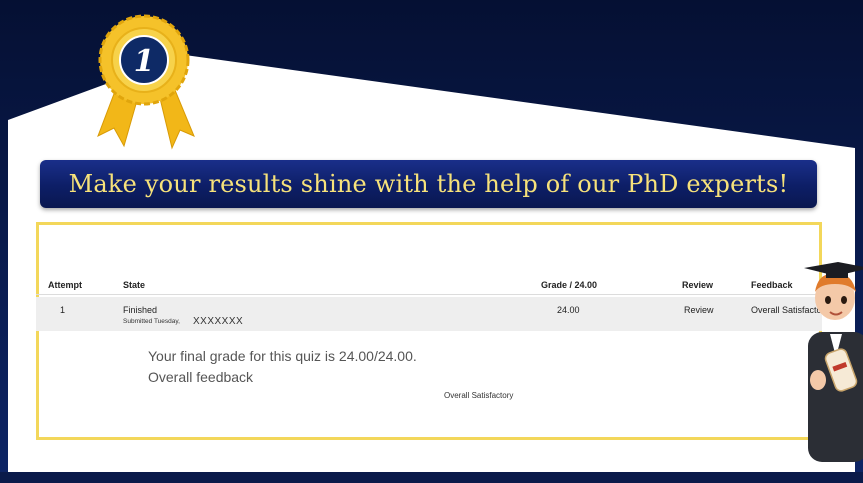 This screenshot has width=863, height=483. I want to click on masked-date: XXXXXXX, so click(218, 321).